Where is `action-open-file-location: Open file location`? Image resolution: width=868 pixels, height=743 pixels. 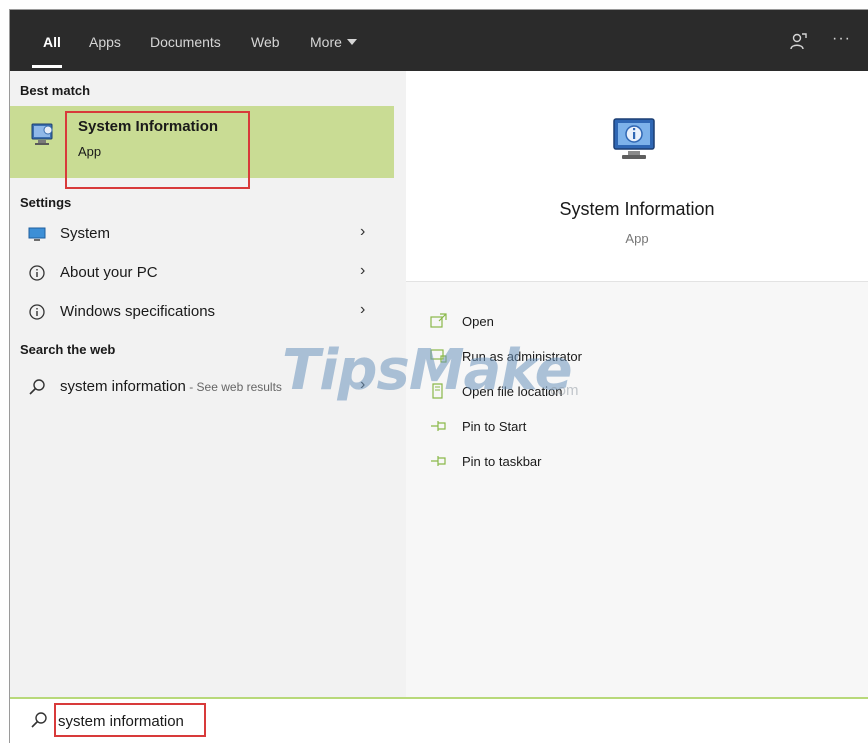
action-open-file-location: Open file location is located at coordinates (580, 393).